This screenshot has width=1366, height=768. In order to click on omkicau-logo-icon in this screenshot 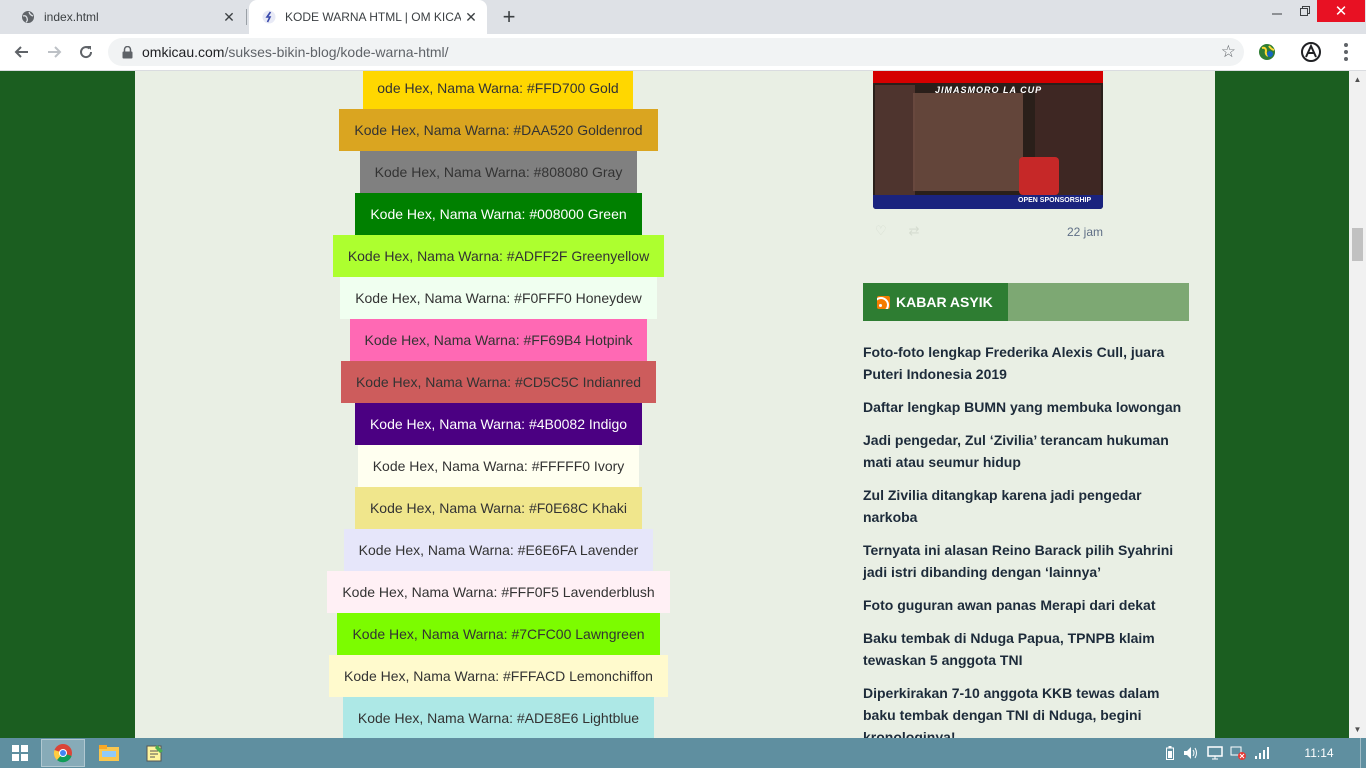, I will do `click(269, 17)`.